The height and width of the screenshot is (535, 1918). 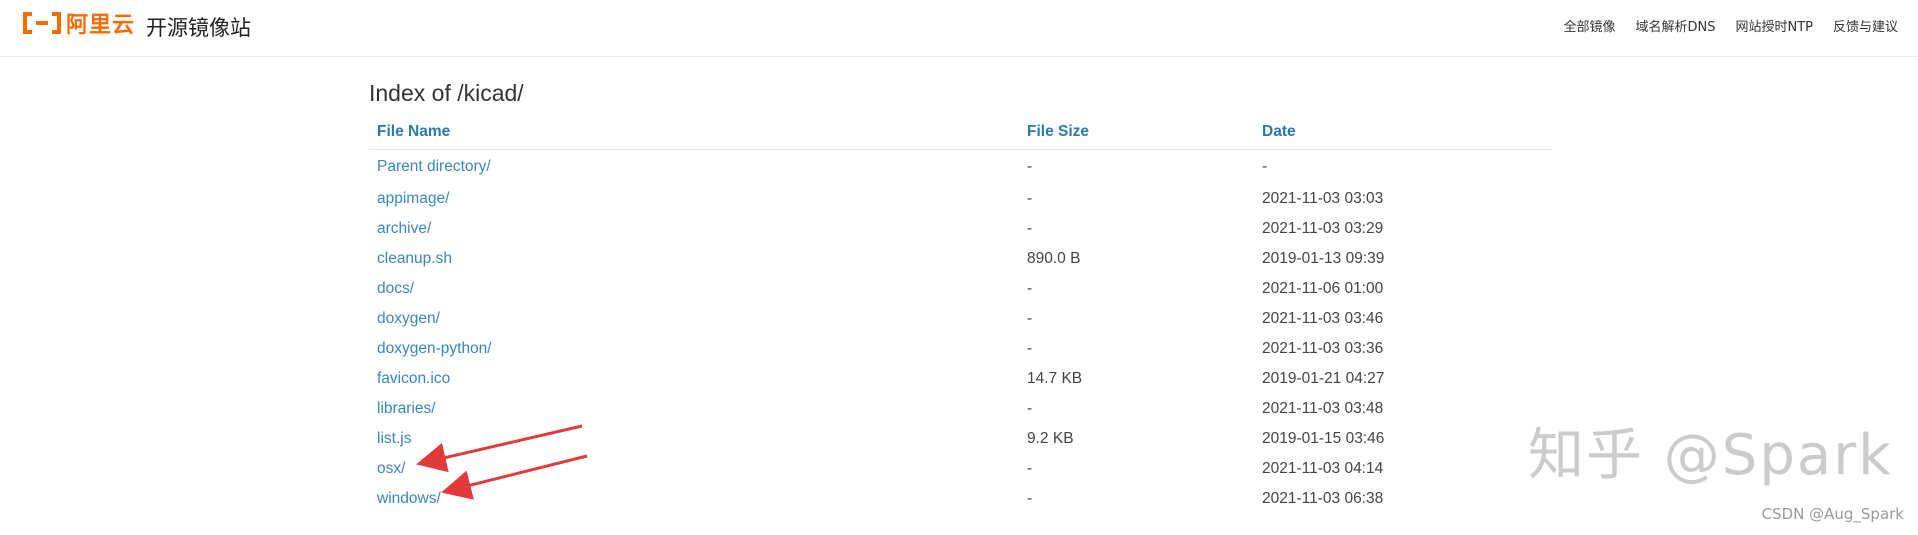 What do you see at coordinates (413, 378) in the screenshot?
I see `file-link: favicon.ico` at bounding box center [413, 378].